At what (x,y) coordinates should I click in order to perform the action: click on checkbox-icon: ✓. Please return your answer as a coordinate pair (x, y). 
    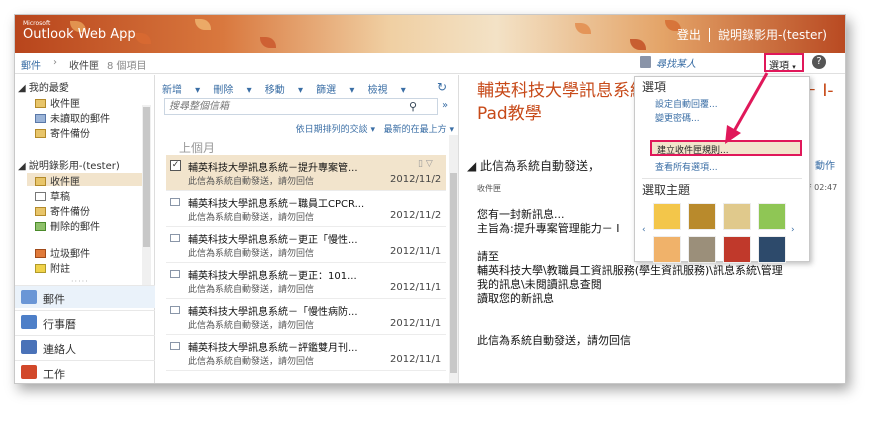
    Looking at the image, I should click on (175, 165).